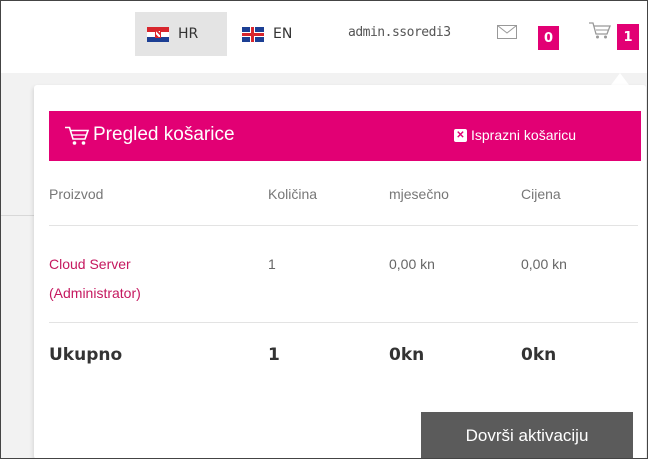 This screenshot has height=459, width=648. Describe the element at coordinates (620, 79) in the screenshot. I see `dropdown-caret` at that location.